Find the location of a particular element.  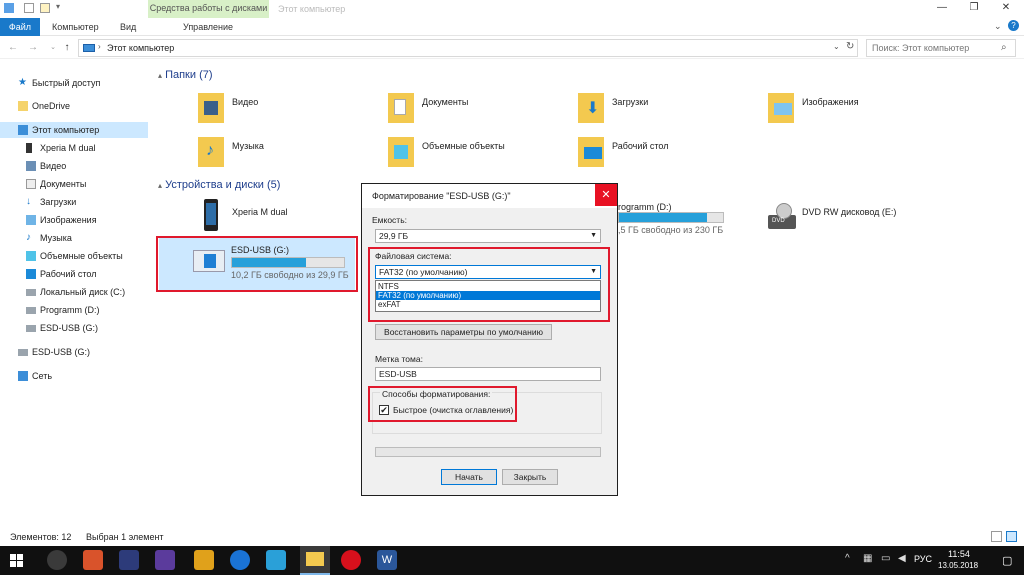

downloads-folder-icon: ⬇ is located at coordinates (591, 108).